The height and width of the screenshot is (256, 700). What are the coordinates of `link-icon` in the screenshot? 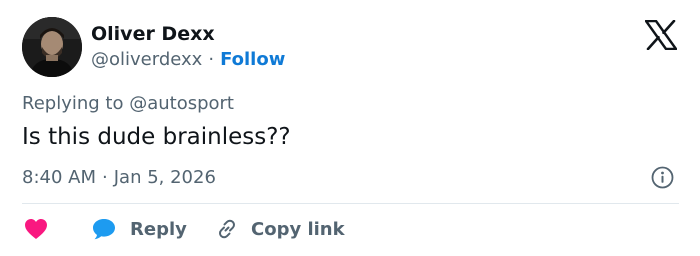 It's located at (227, 229).